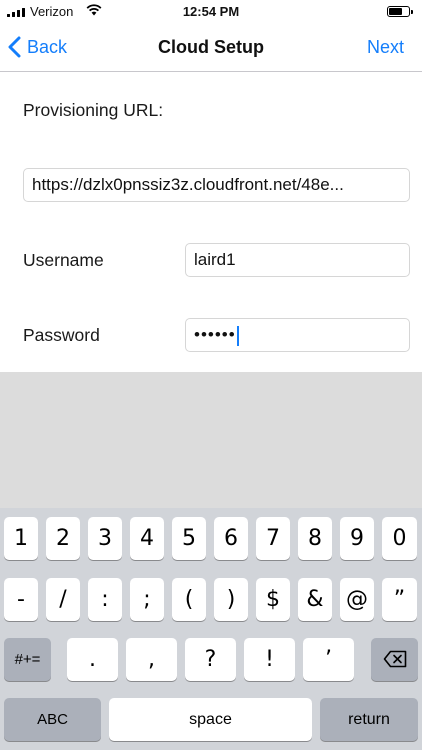 This screenshot has width=422, height=750. I want to click on page-title: Cloud Setup, so click(211, 47).